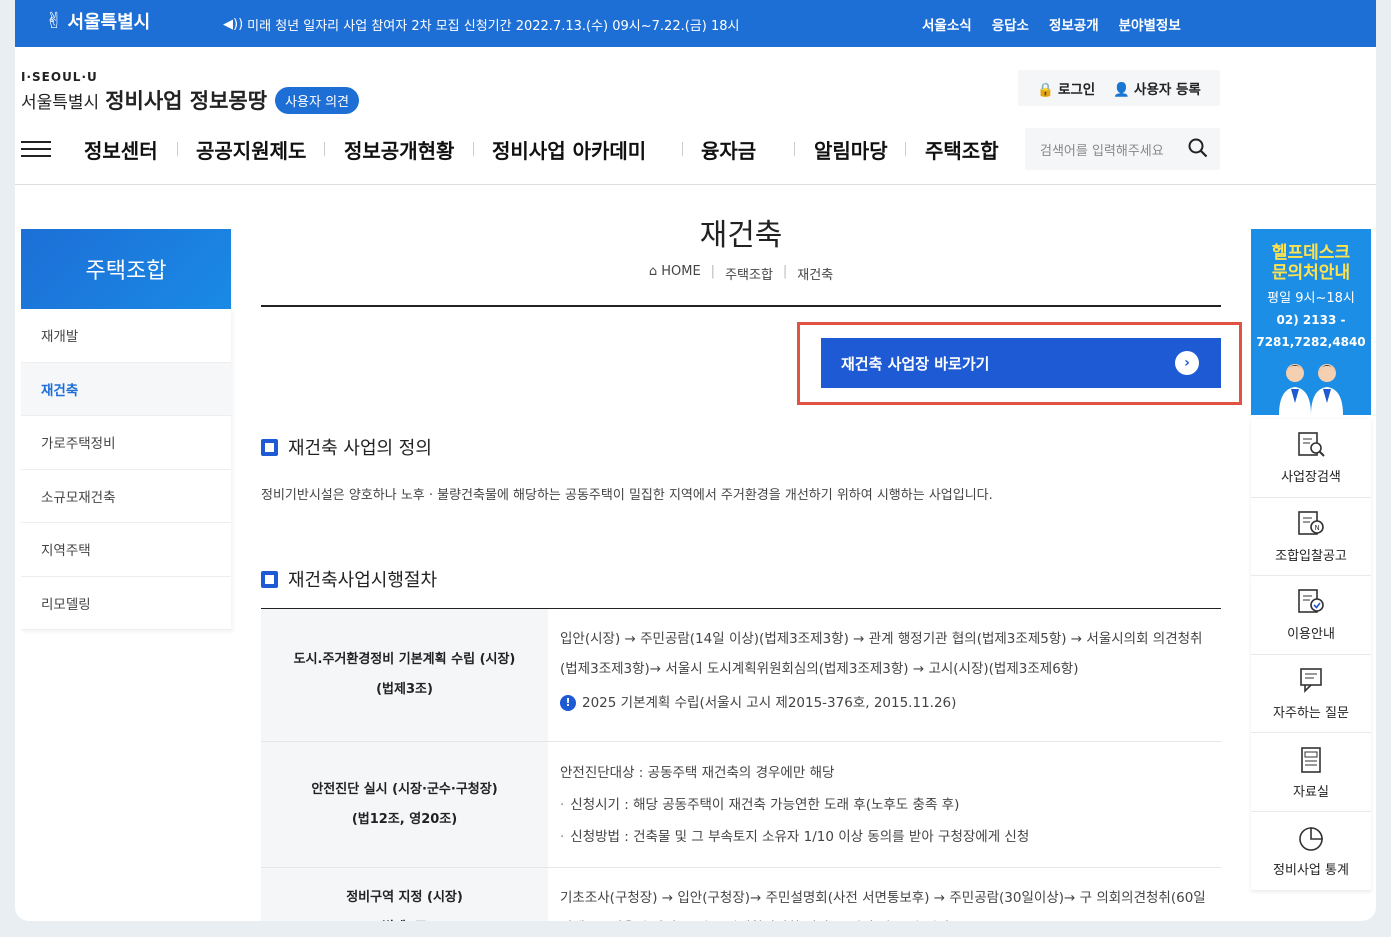  I want to click on site-brand: I·SEOUL·U 서울특별시 정비사업 정보몽땅 사용자 의견, so click(190, 92).